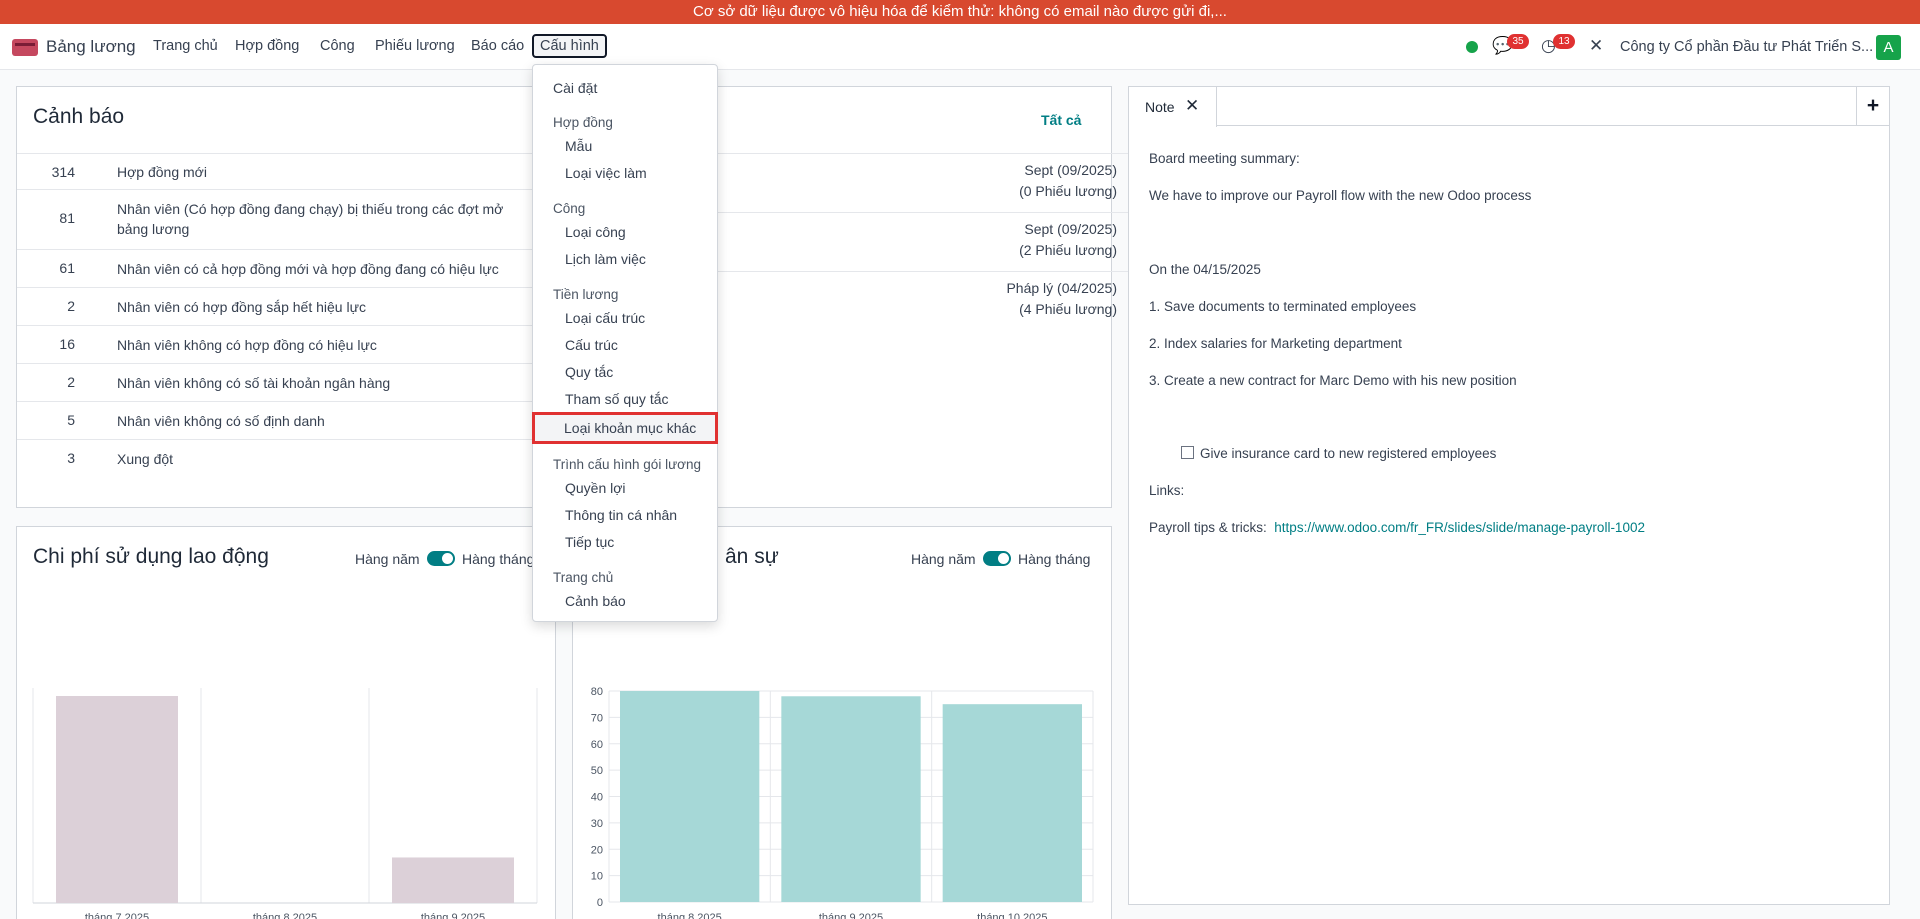 The image size is (1920, 919). I want to click on menu-reporting: Báo cáo, so click(497, 46).